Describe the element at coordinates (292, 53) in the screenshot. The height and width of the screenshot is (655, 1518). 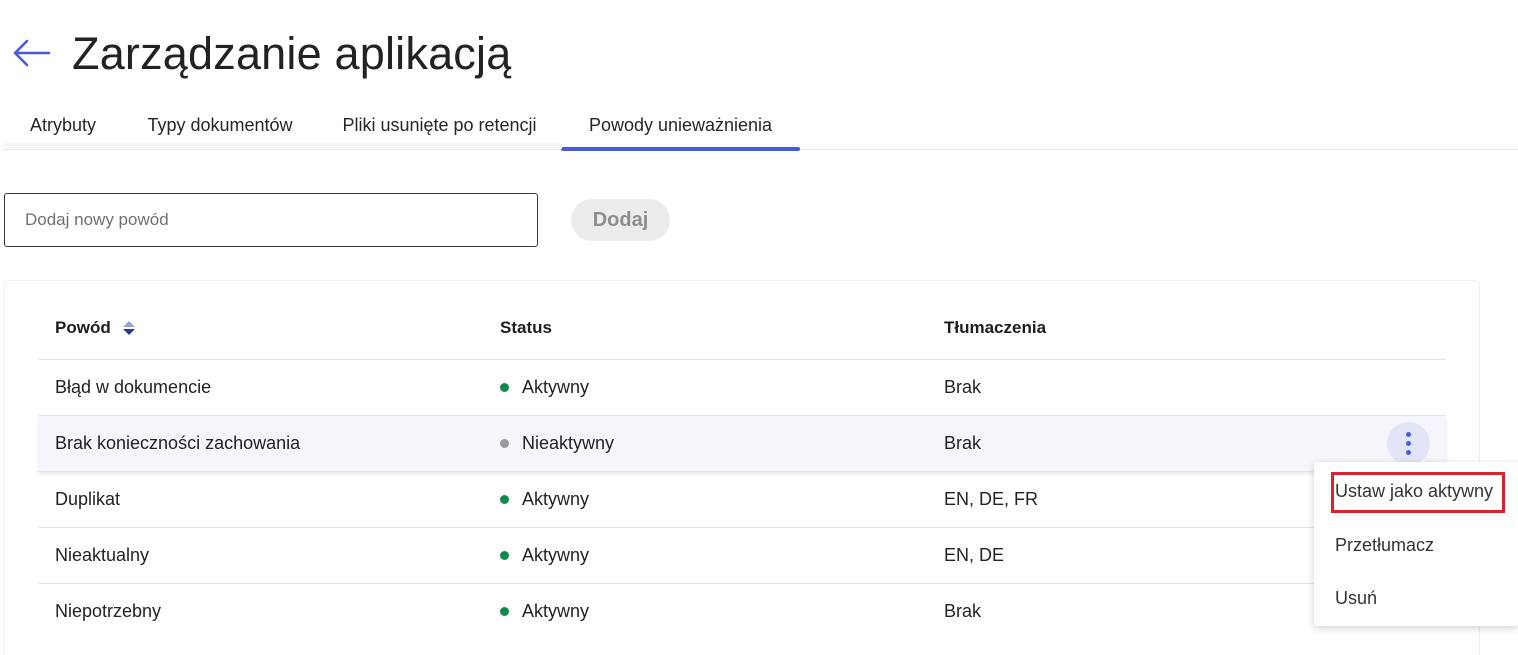
I see `page-title: Zarządzanie aplikacją` at that location.